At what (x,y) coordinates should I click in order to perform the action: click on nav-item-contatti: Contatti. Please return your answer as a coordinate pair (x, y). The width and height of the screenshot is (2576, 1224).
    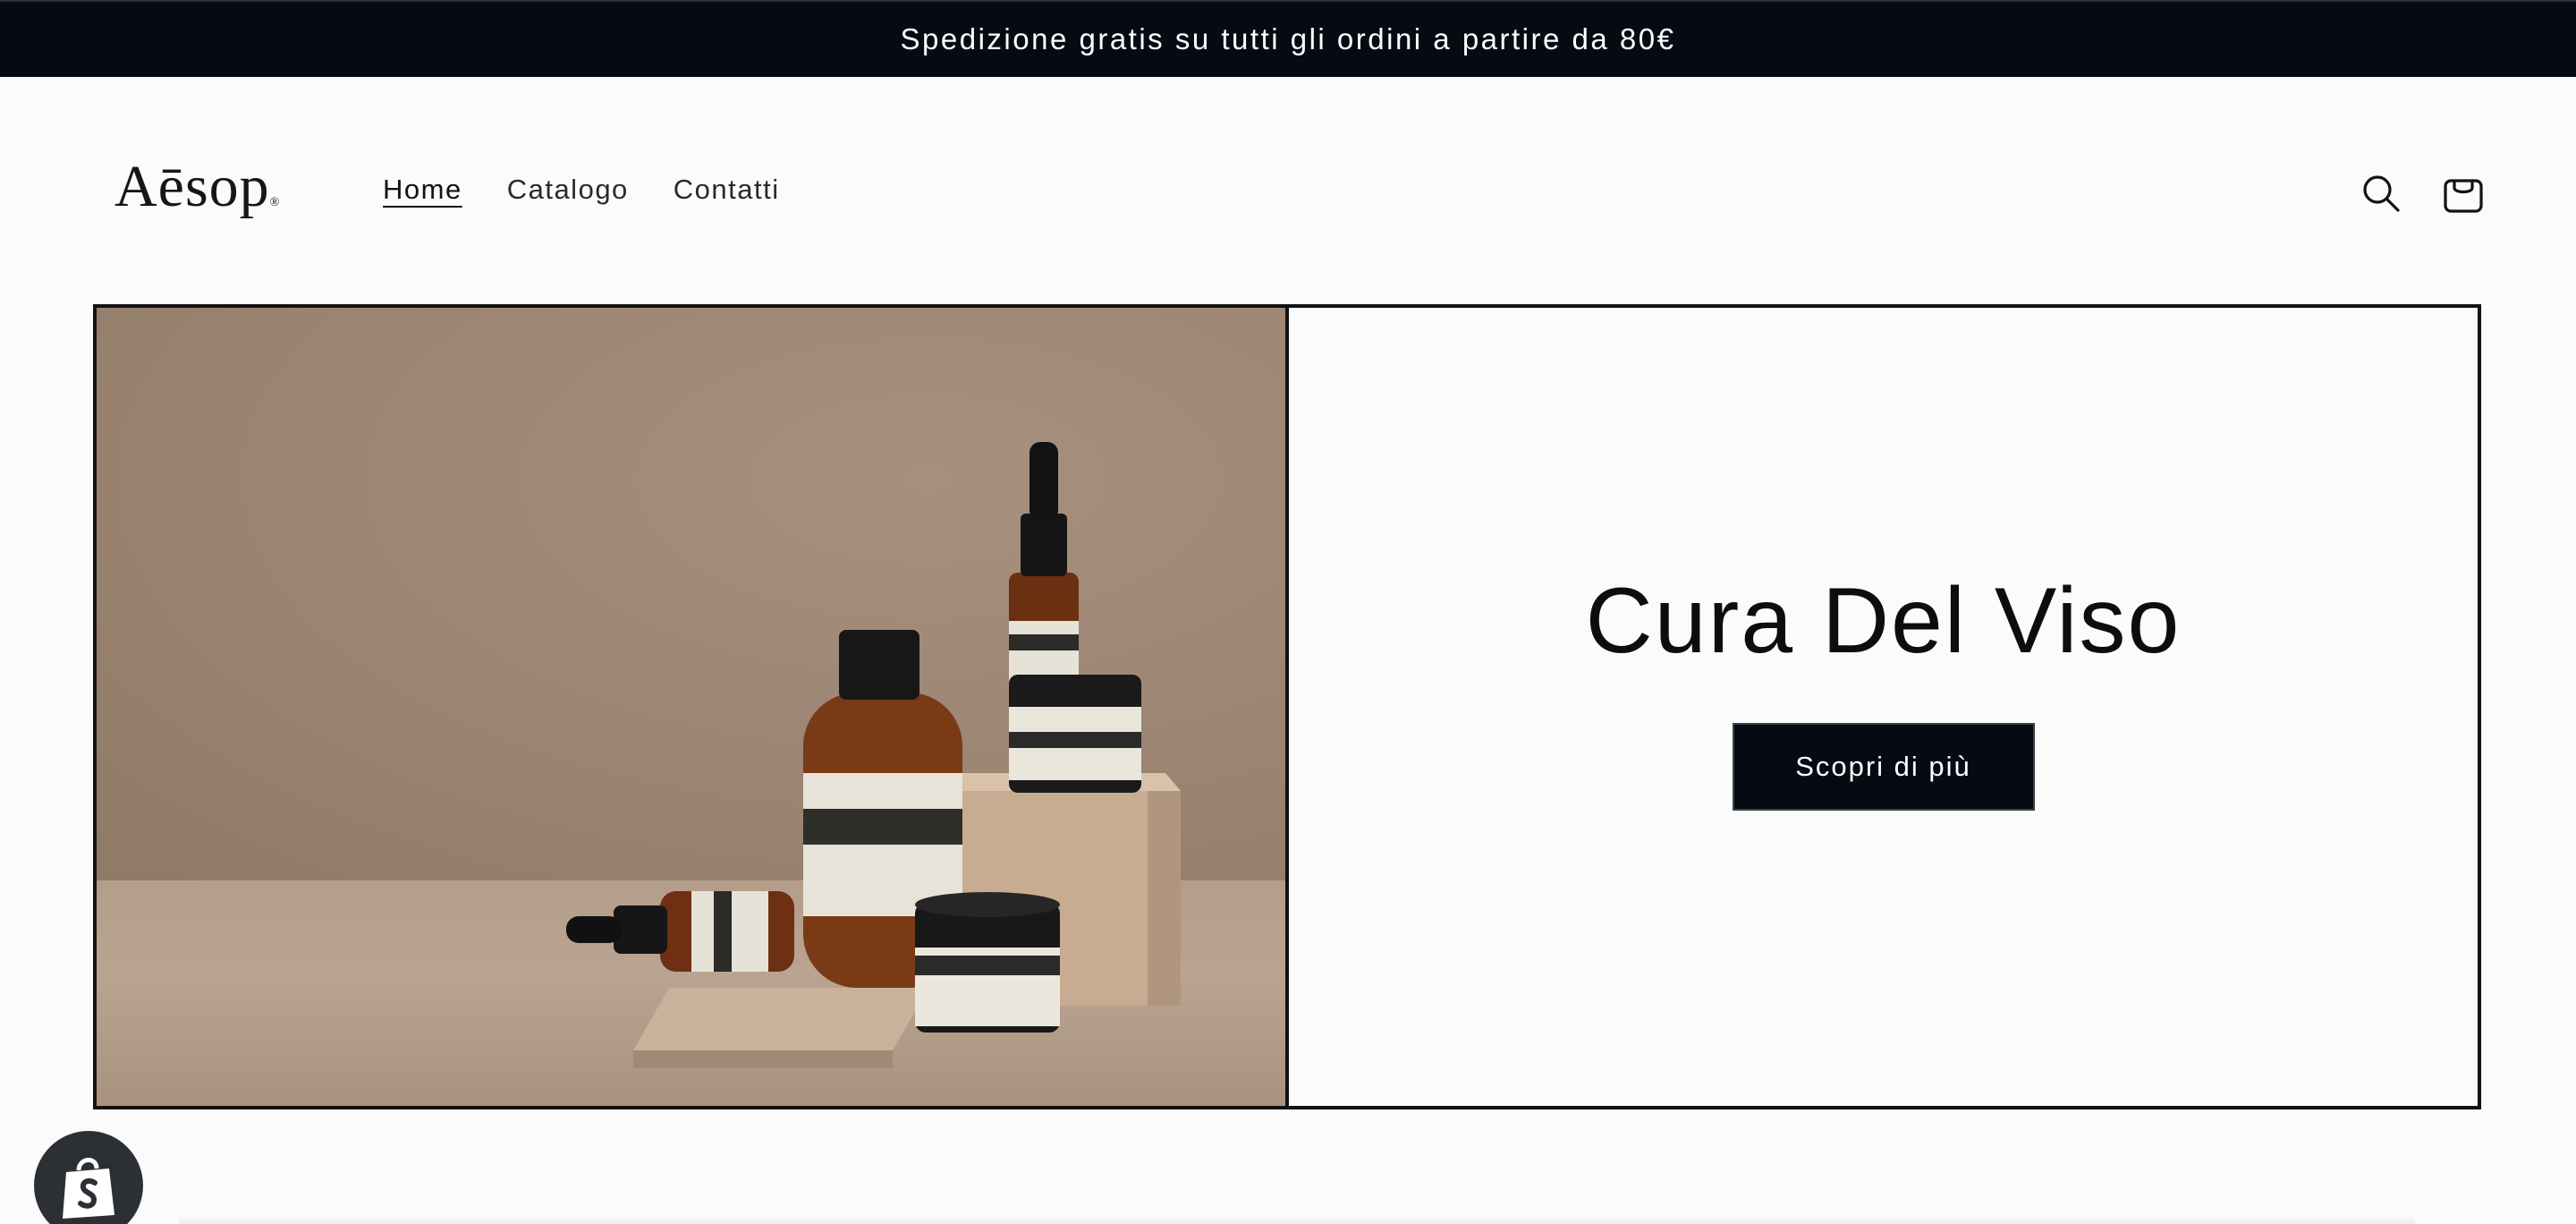
    Looking at the image, I should click on (727, 191).